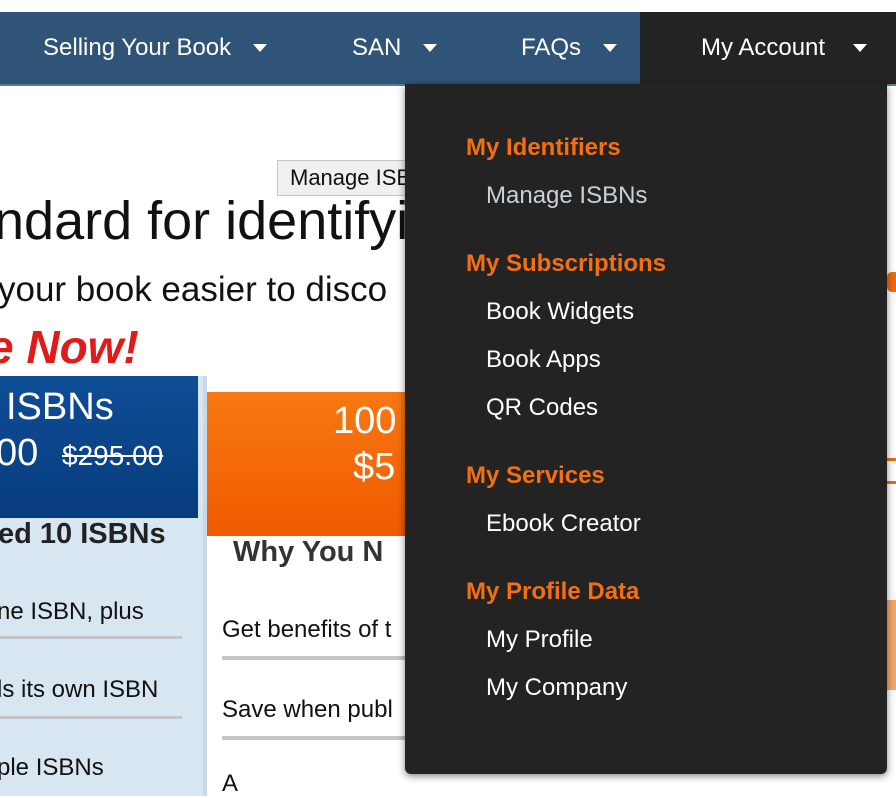 Image resolution: width=896 pixels, height=798 pixels. What do you see at coordinates (307, 709) in the screenshot?
I see `feature-row: Save when publ` at bounding box center [307, 709].